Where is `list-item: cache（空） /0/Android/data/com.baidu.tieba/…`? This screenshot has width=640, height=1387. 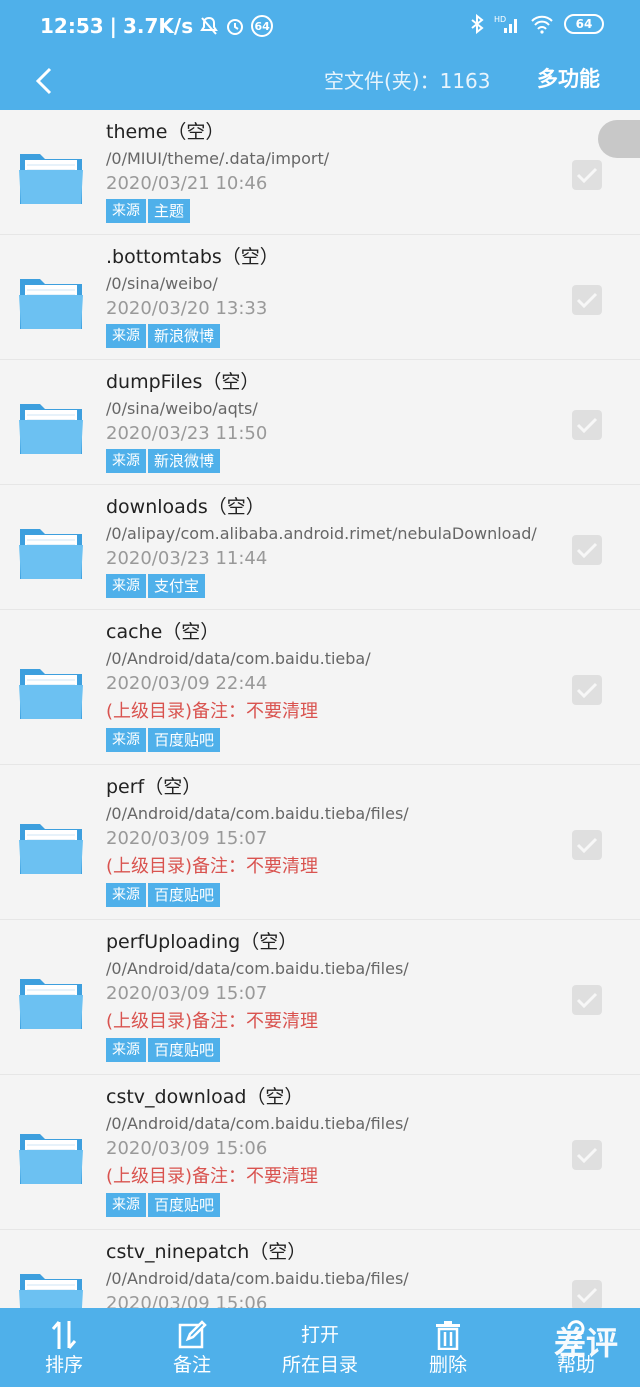
list-item: cache（空） /0/Android/data/com.baidu.tieba/… is located at coordinates (320, 687).